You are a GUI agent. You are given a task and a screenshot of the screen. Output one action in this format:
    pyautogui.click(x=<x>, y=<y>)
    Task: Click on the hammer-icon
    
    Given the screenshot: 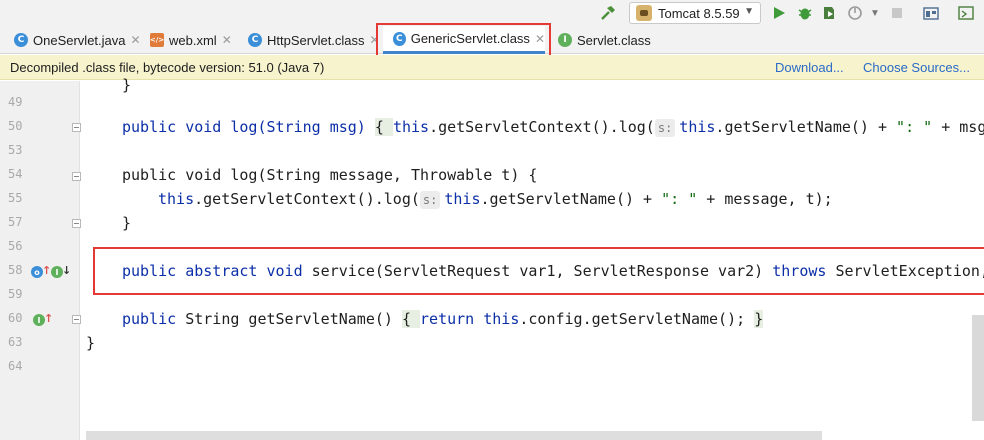 What is the action you would take?
    pyautogui.click(x=608, y=13)
    